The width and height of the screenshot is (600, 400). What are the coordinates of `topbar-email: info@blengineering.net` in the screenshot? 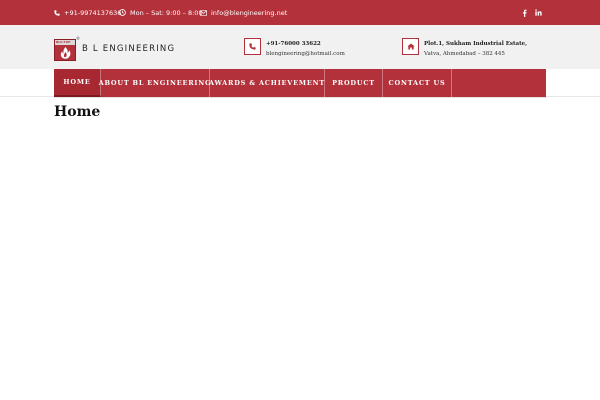 It's located at (243, 12).